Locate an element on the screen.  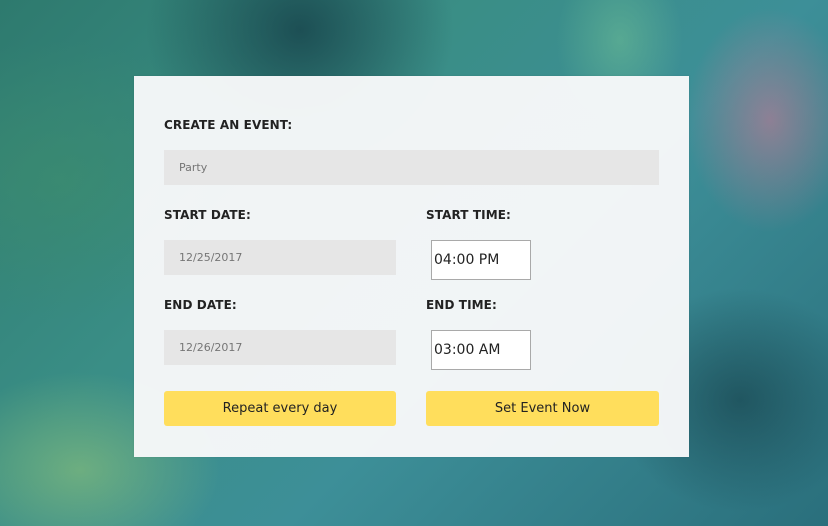
set-event-now-button: Set Event Now is located at coordinates (542, 408).